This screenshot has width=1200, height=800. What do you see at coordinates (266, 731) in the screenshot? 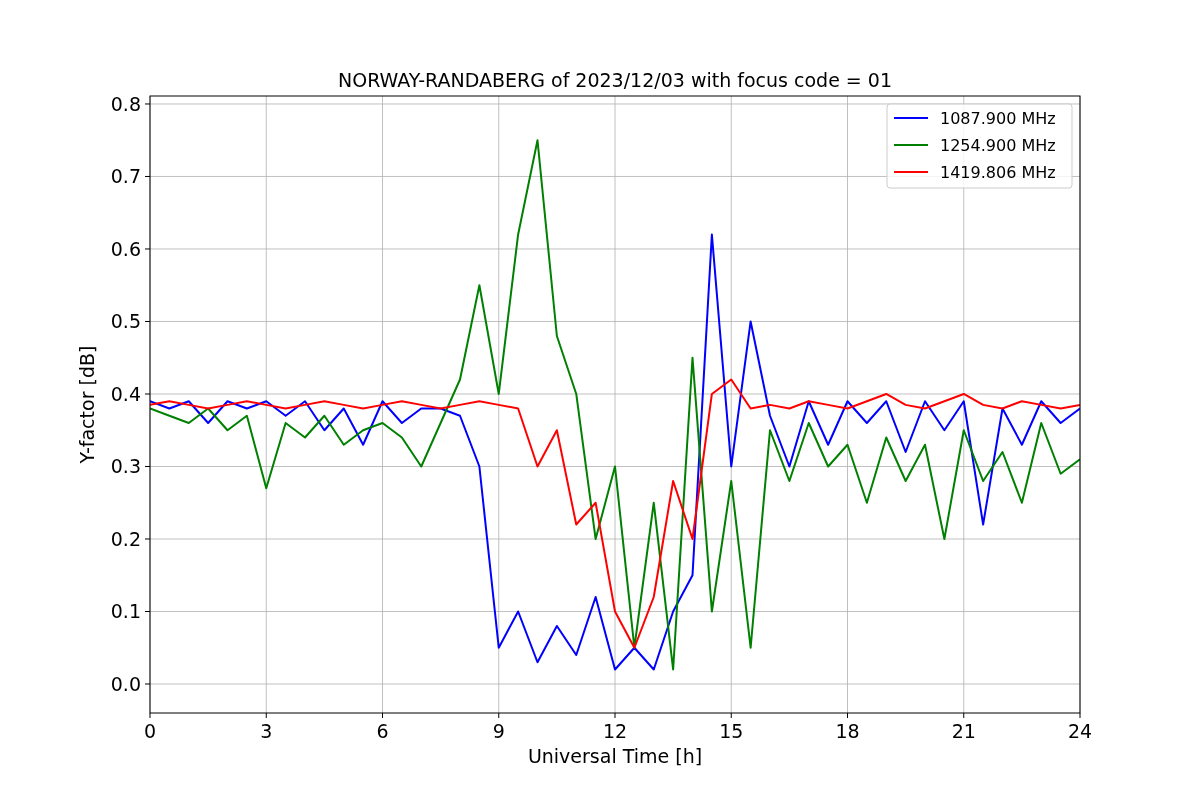
I see `x-tick-label: 3` at bounding box center [266, 731].